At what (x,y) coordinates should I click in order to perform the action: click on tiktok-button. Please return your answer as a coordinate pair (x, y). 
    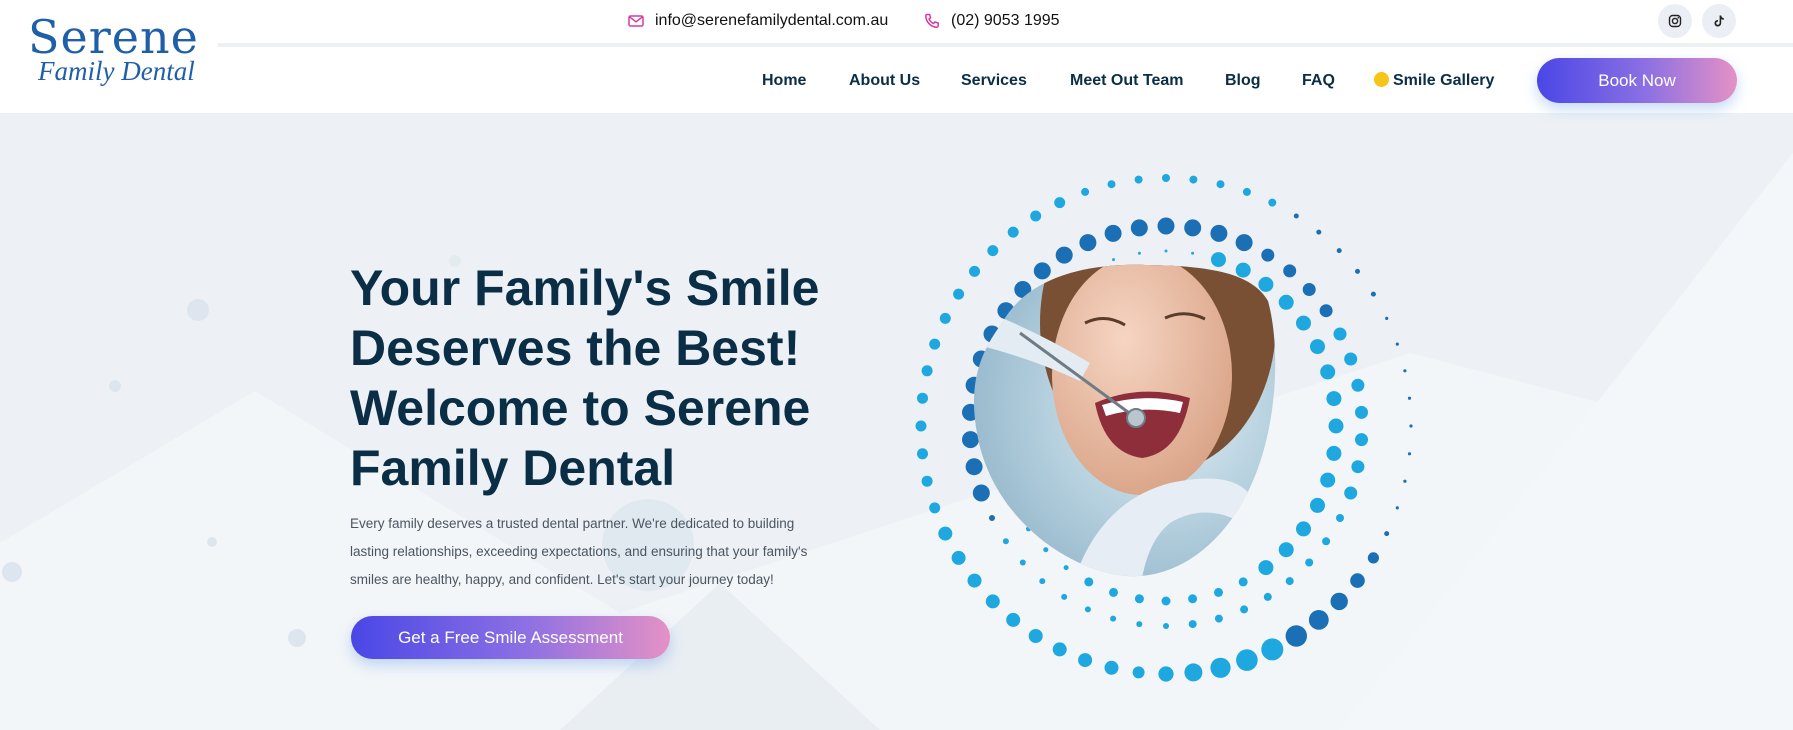
    Looking at the image, I should click on (1719, 21).